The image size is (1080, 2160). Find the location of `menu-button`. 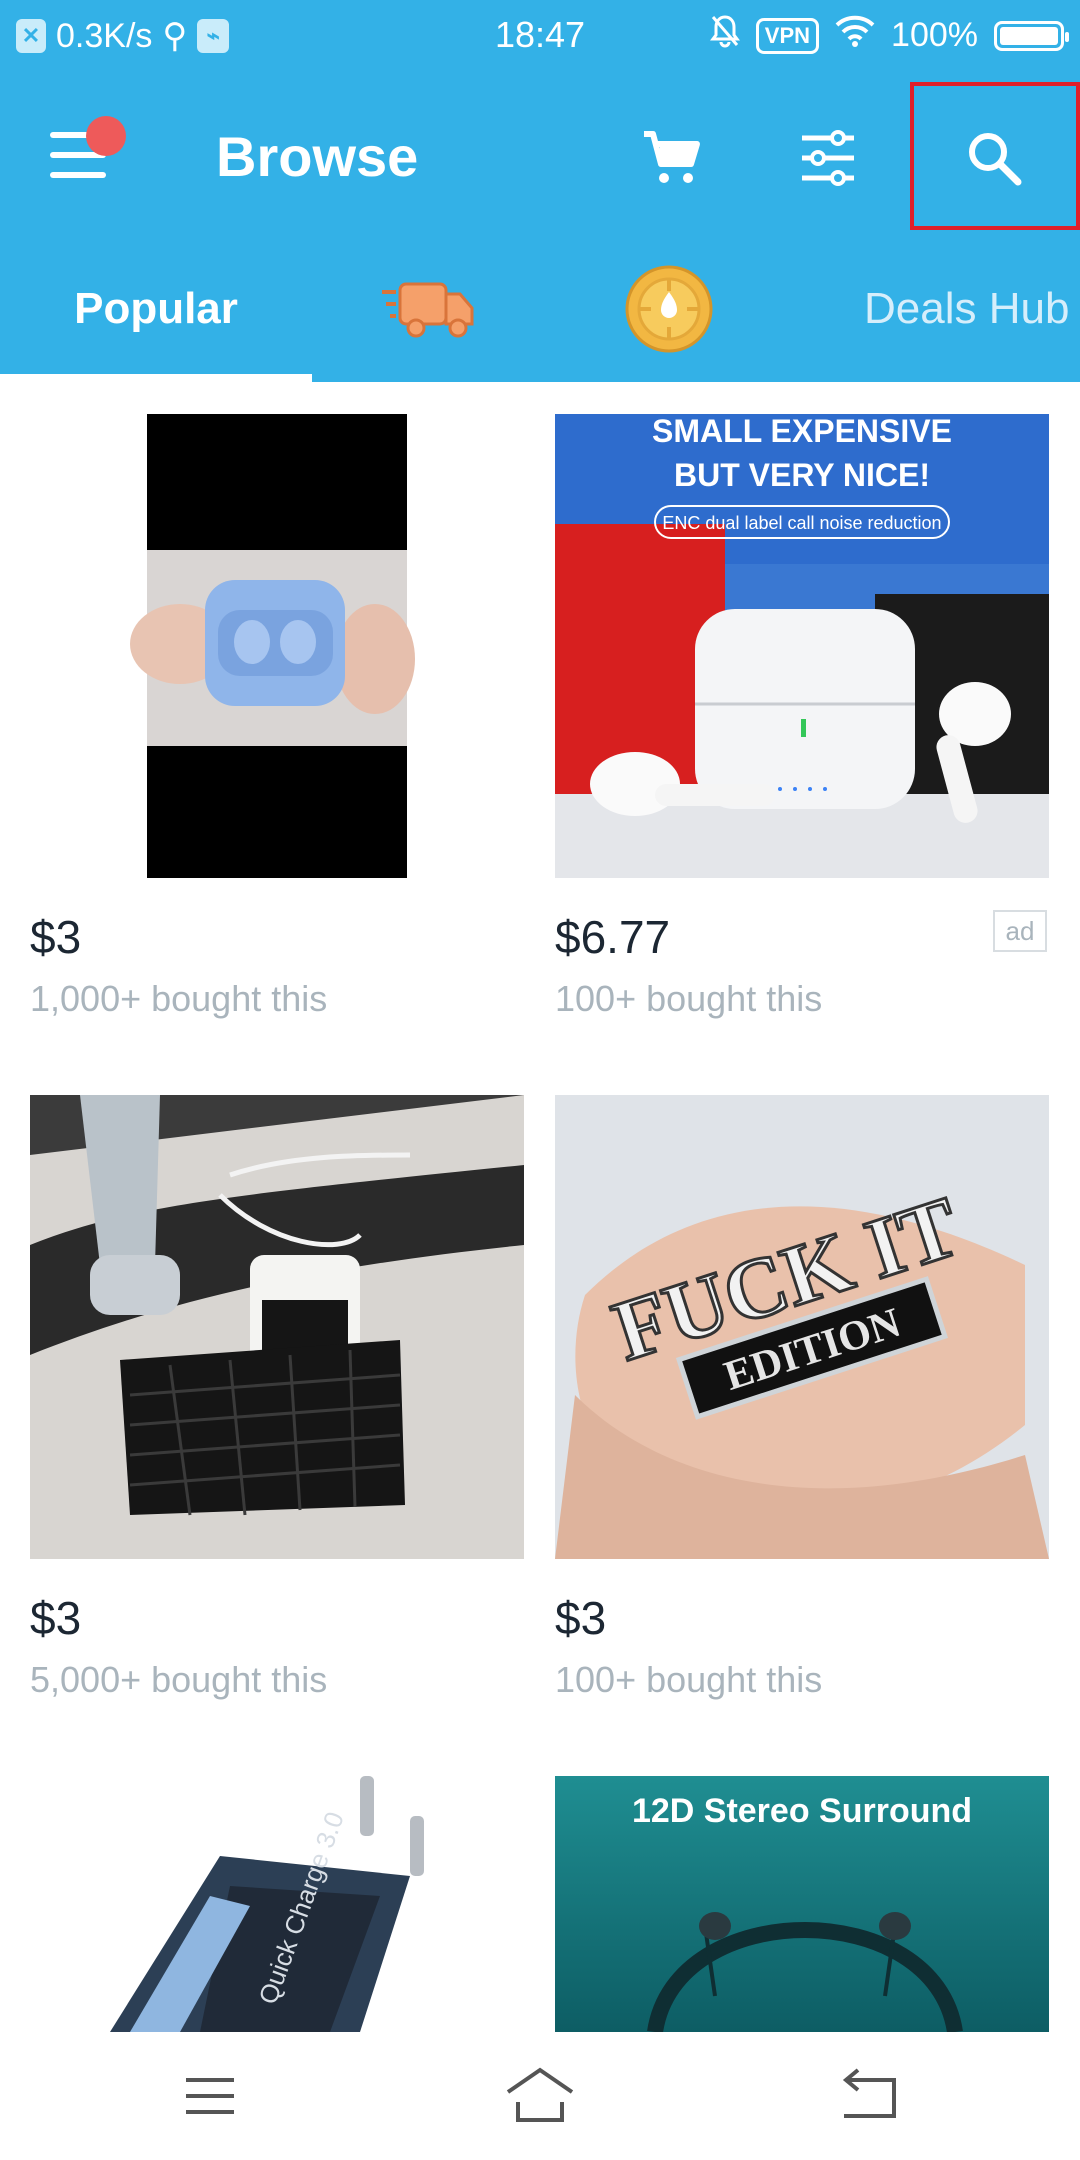

menu-button is located at coordinates (88, 148).